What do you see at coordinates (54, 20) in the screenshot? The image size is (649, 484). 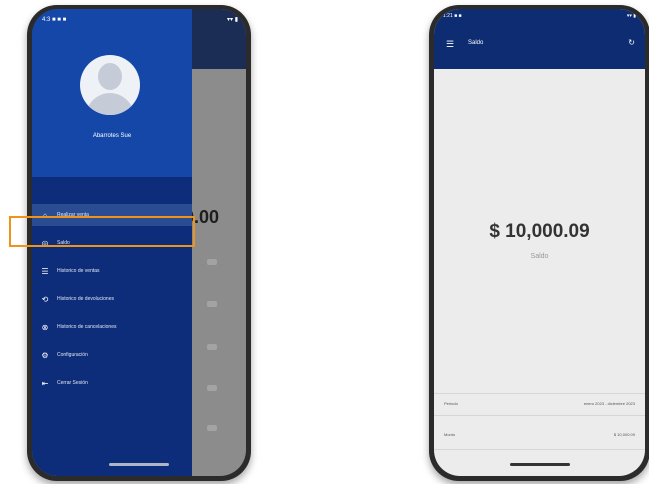 I see `status-time: 4:3 ■ ■ ■` at bounding box center [54, 20].